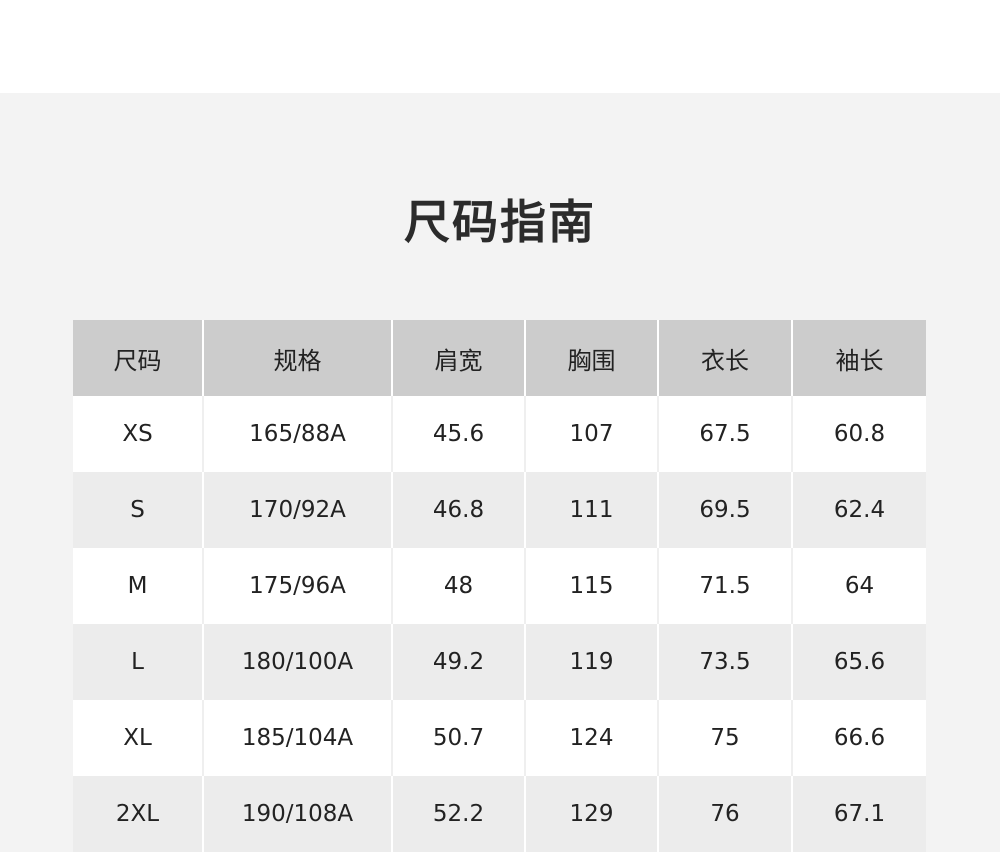  I want to click on cell-shoulder-width: 50.7, so click(459, 738).